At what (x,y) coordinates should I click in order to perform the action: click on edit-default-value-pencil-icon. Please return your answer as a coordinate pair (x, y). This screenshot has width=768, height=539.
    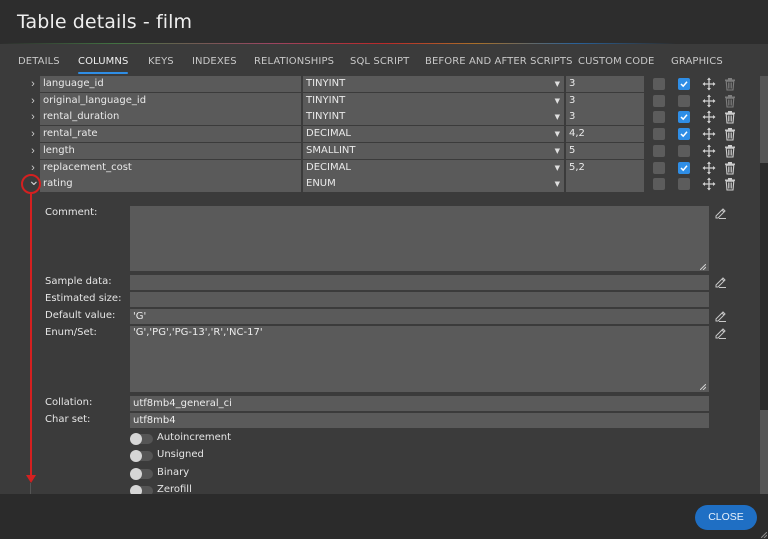
    Looking at the image, I should click on (720, 315).